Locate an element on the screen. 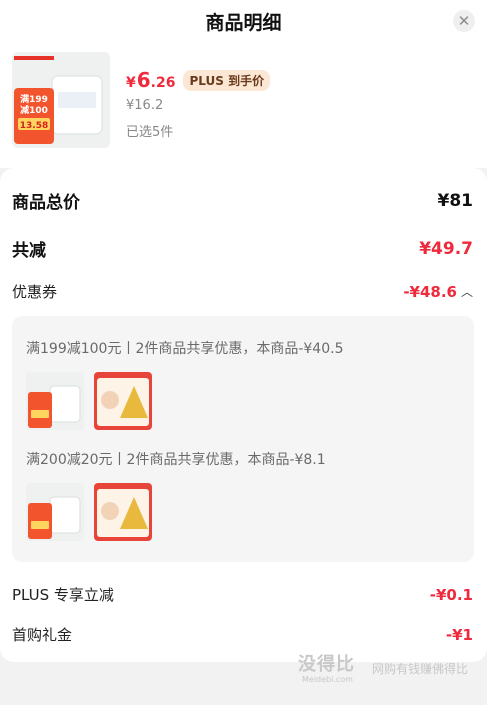 The height and width of the screenshot is (705, 487). total-value: ¥81 is located at coordinates (455, 200).